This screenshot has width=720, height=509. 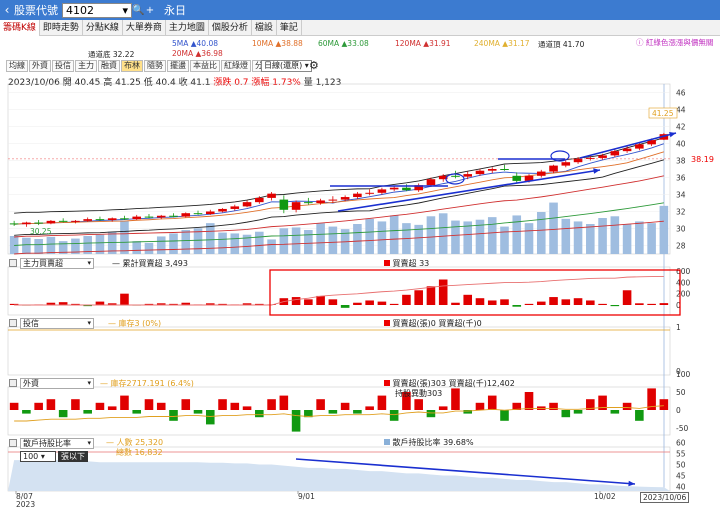 I want to click on holders-ratio-label: 散戶持股比率 39.68%, so click(x=429, y=442).